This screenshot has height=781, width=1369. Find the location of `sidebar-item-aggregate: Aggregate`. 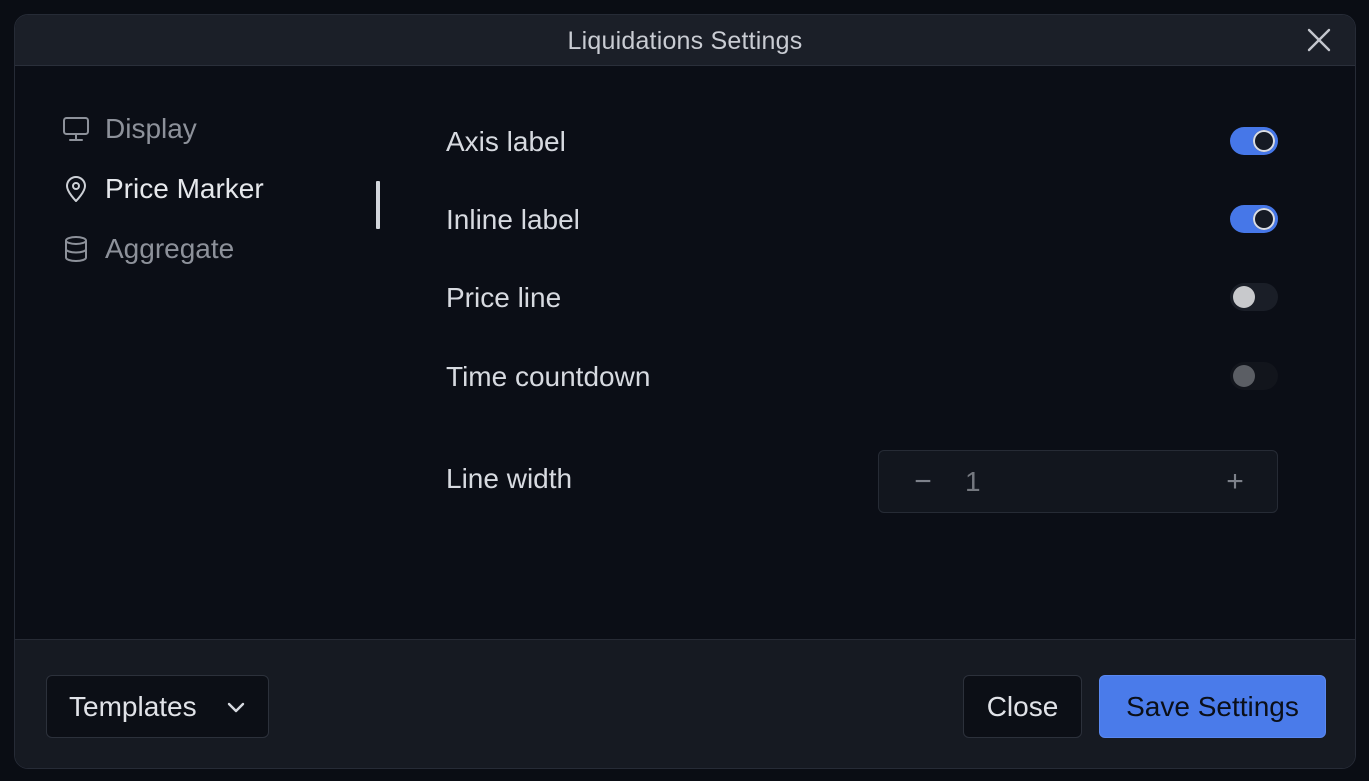

sidebar-item-aggregate: Aggregate is located at coordinates (147, 249).